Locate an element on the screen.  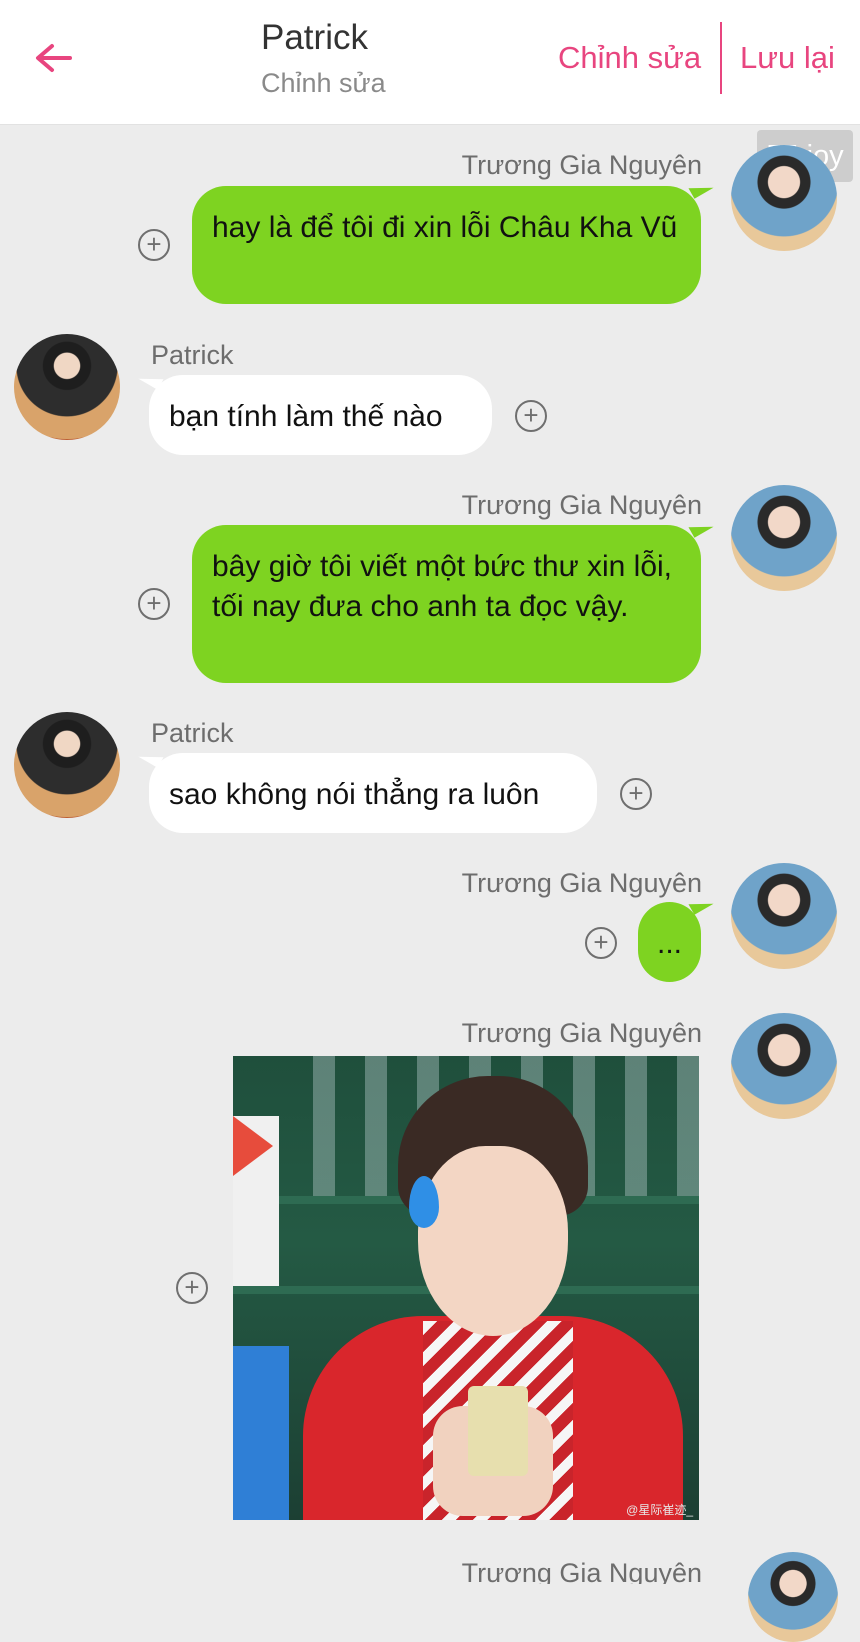
image-face is located at coordinates (493, 1241).